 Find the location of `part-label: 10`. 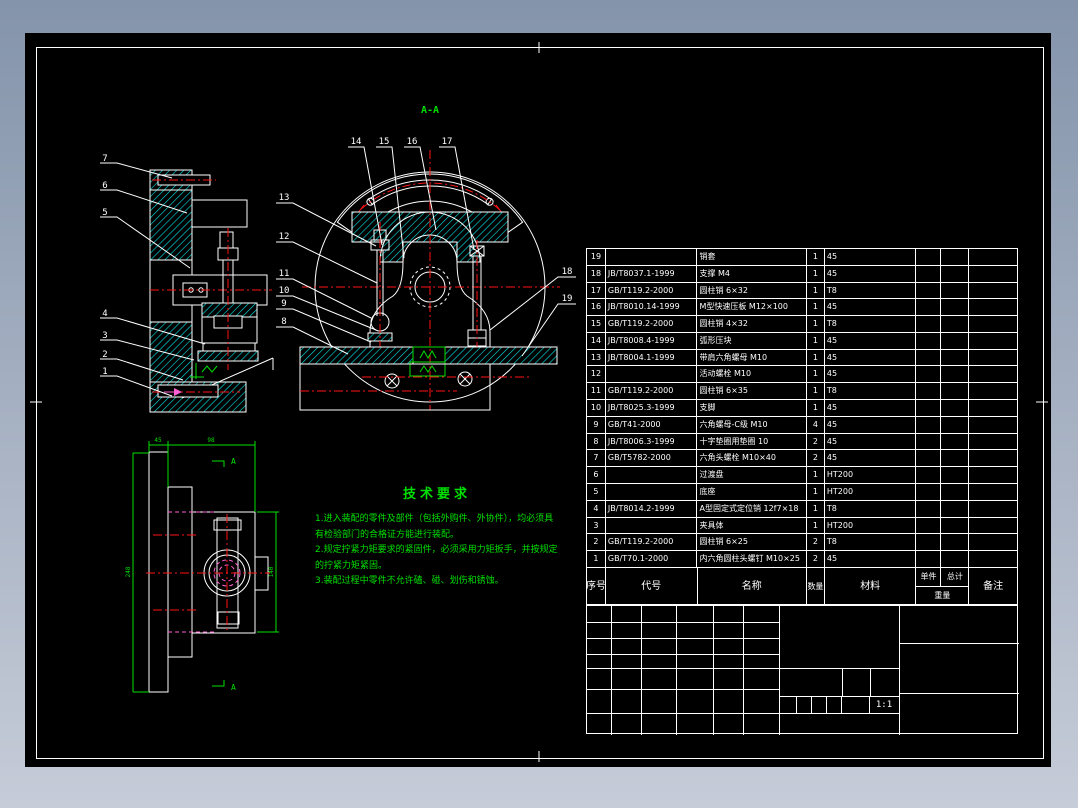

part-label: 10 is located at coordinates (284, 291).